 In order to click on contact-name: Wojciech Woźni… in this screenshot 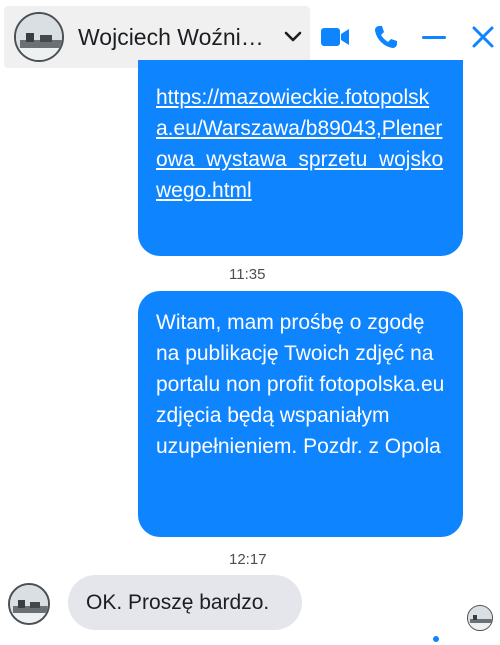, I will do `click(171, 36)`.